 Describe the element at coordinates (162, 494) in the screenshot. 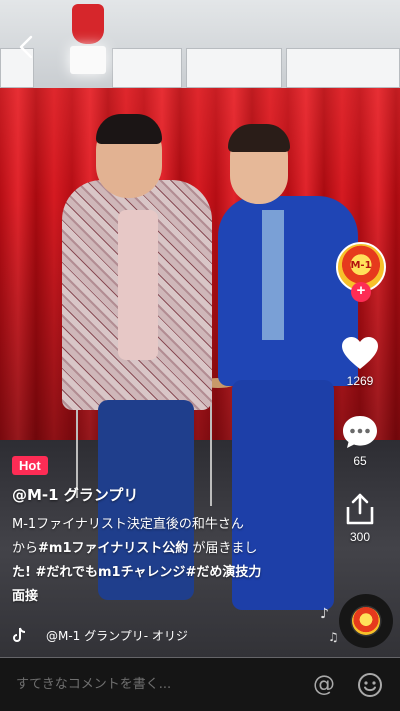

I see `author-username: @M-1 グランプリ` at that location.